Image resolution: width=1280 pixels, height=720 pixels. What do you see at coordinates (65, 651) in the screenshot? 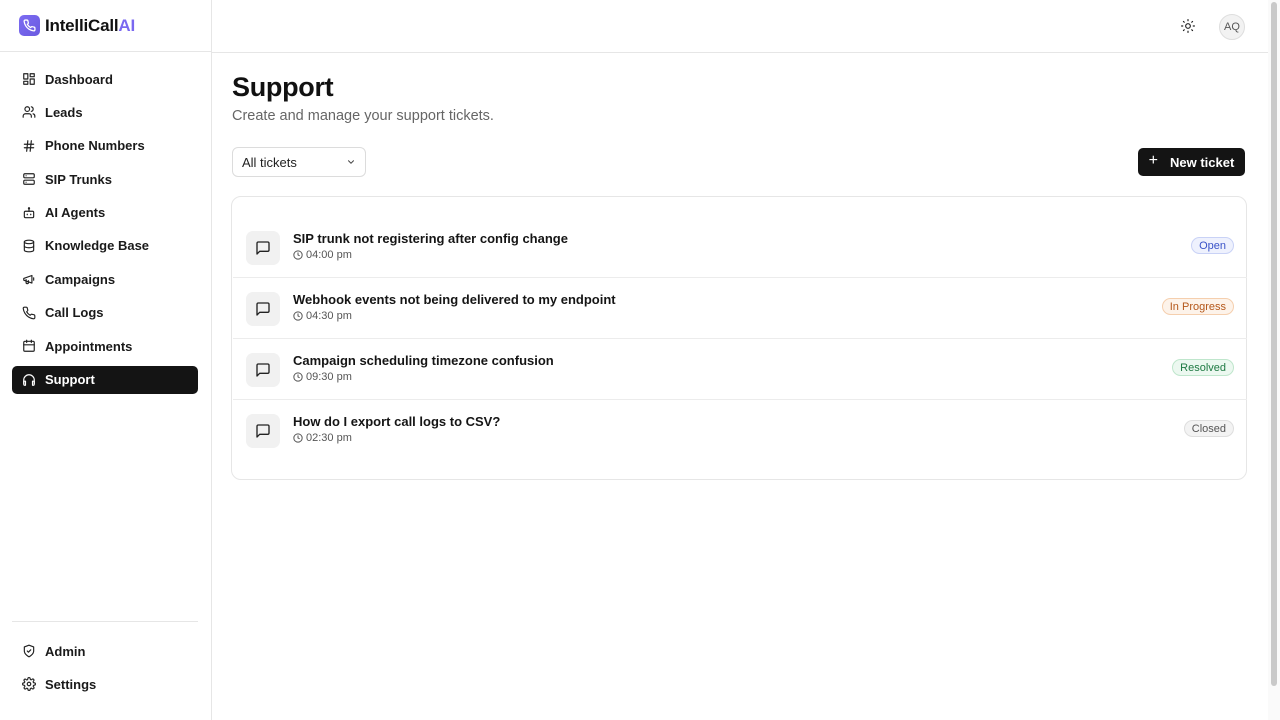
I see `sidebar-item-label: Admin` at bounding box center [65, 651].